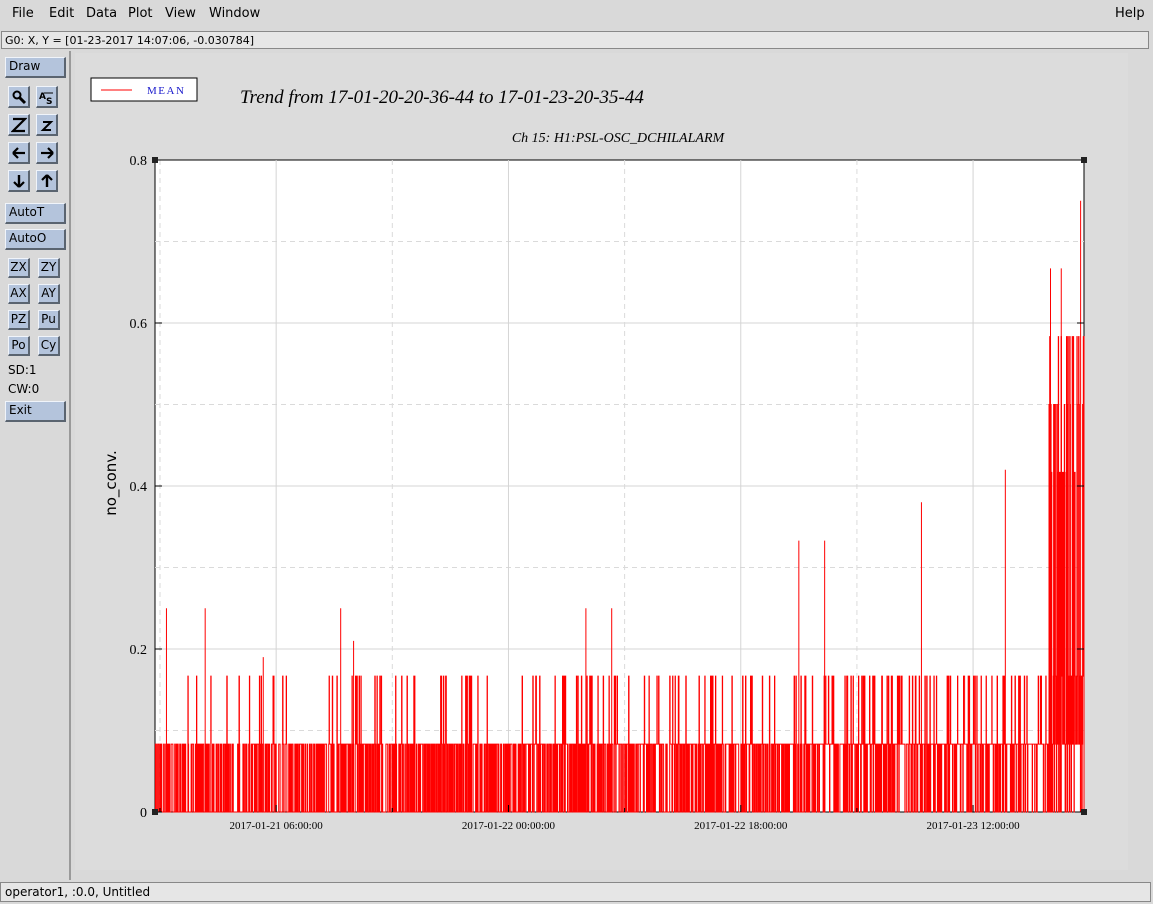 This screenshot has height=904, width=1153. I want to click on zoom-small-z-icon, so click(47, 125).